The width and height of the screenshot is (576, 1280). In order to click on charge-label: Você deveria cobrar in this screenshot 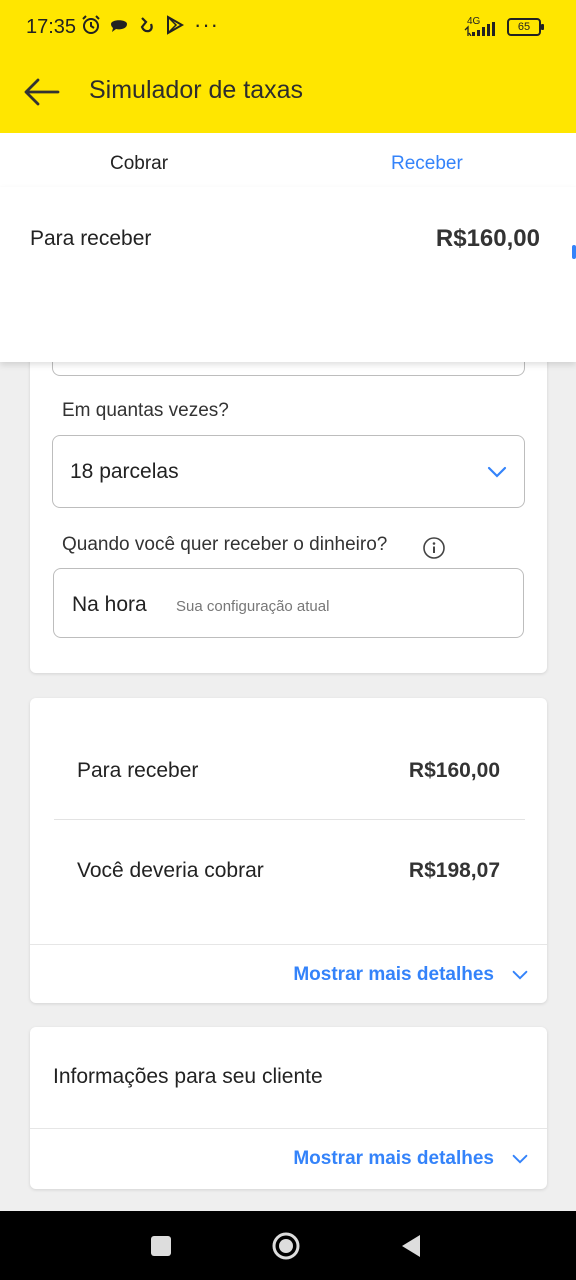, I will do `click(170, 870)`.